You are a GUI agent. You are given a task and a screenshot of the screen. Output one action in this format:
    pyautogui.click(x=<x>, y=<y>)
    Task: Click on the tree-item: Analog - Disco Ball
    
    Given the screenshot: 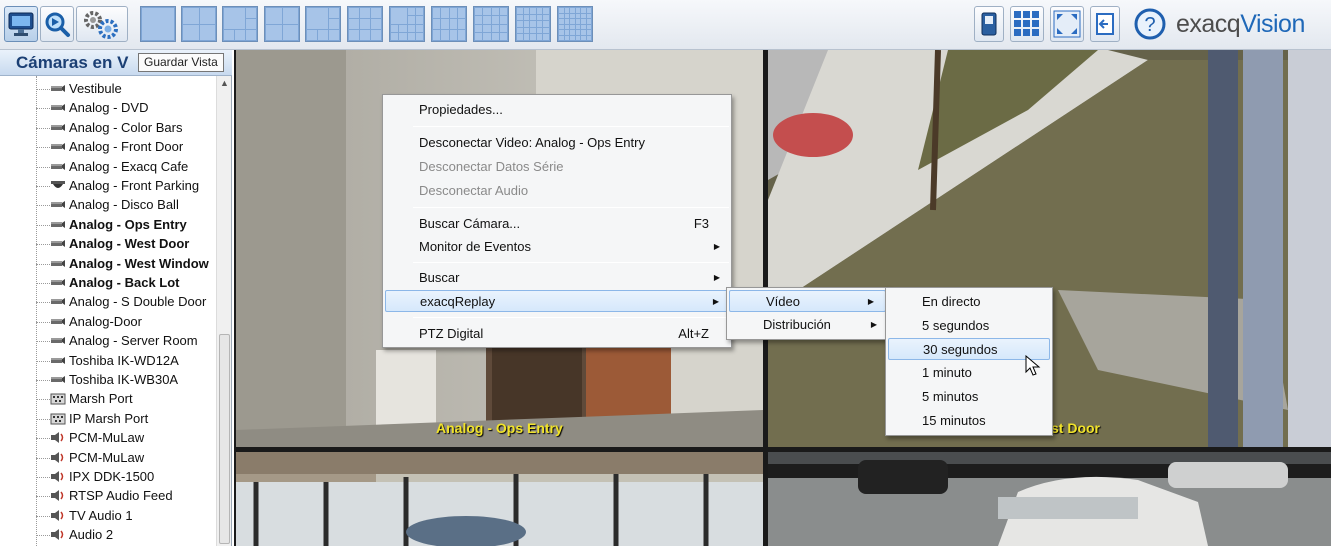 What is the action you would take?
    pyautogui.click(x=114, y=204)
    